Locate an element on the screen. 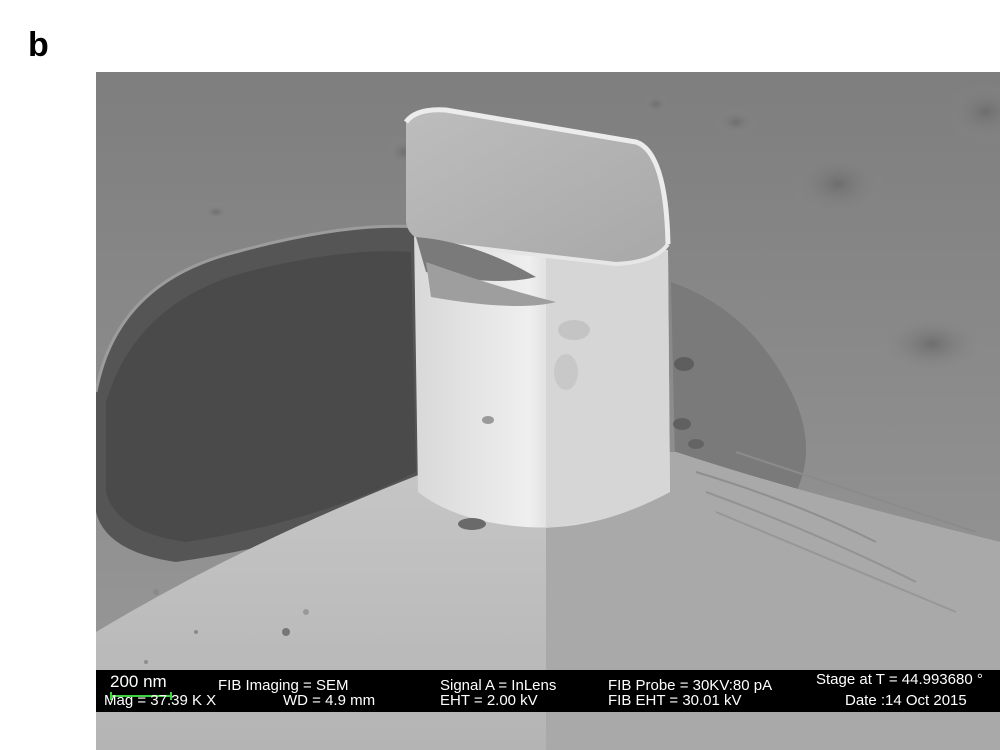 The image size is (1000, 750). date-readout: Date :14 Oct 2015 is located at coordinates (906, 700).